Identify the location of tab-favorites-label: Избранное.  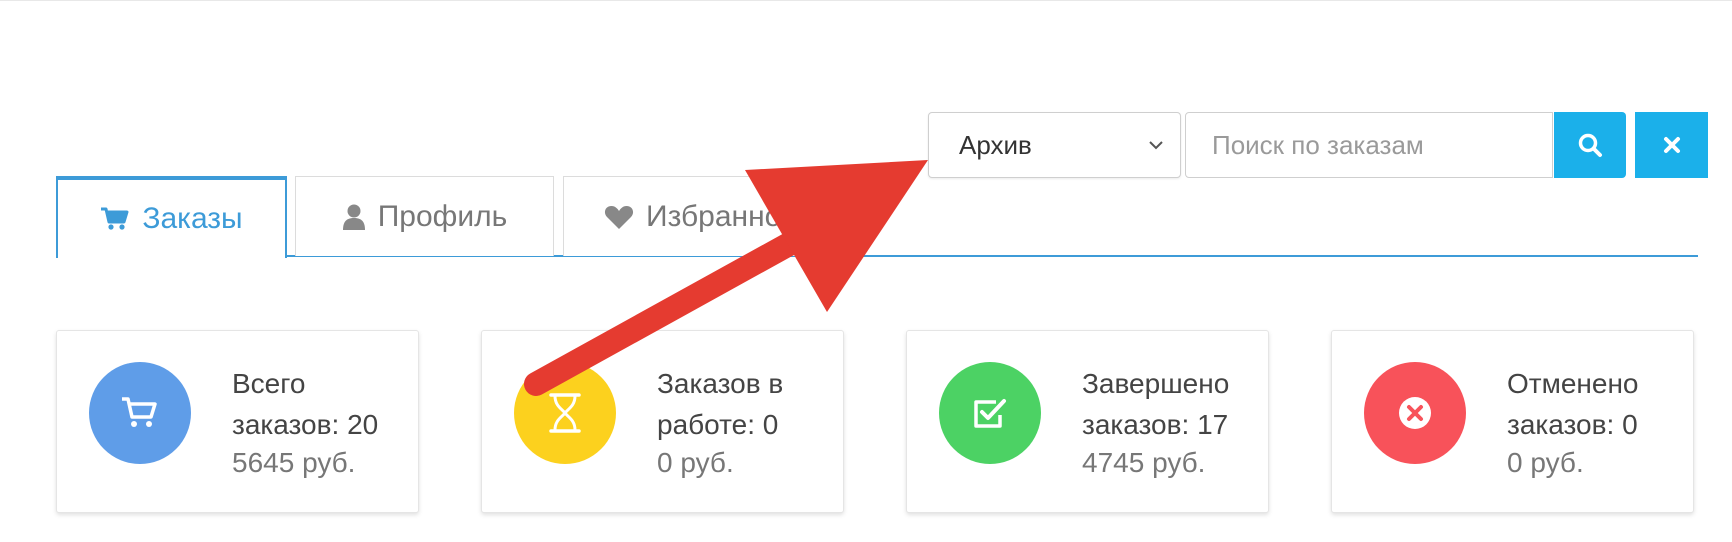
(722, 216).